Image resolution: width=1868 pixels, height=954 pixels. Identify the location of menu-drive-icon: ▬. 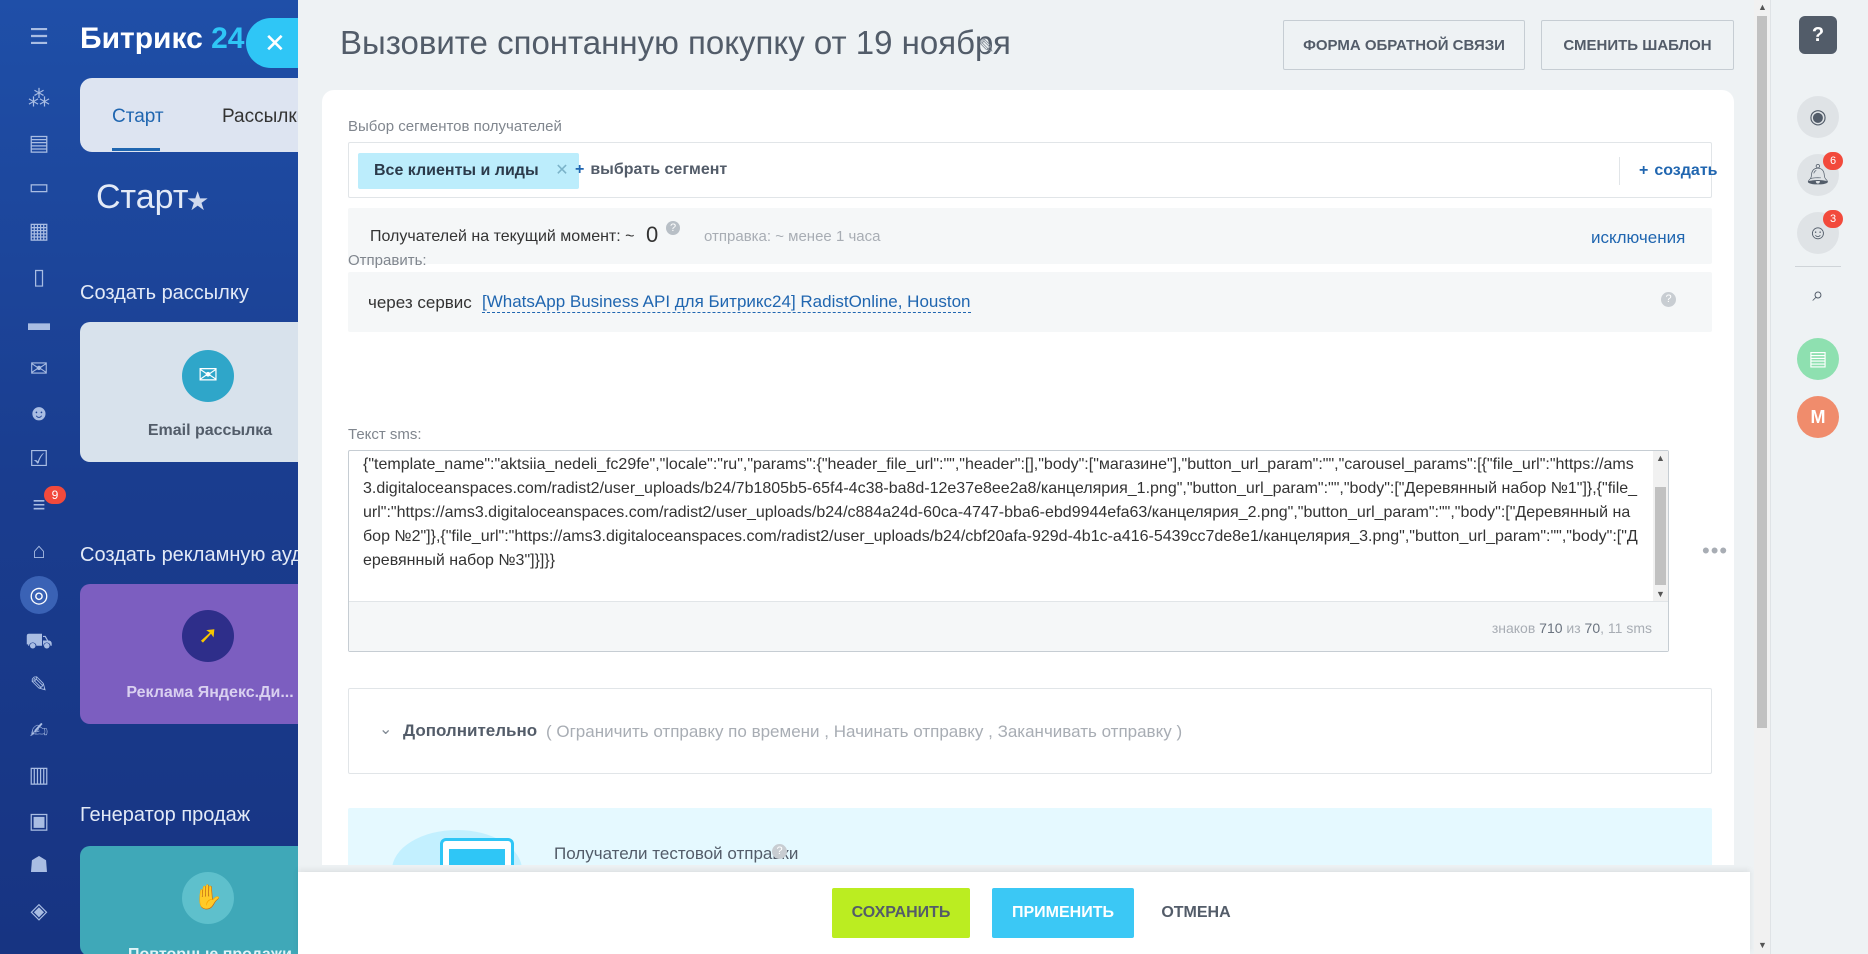
(39, 323).